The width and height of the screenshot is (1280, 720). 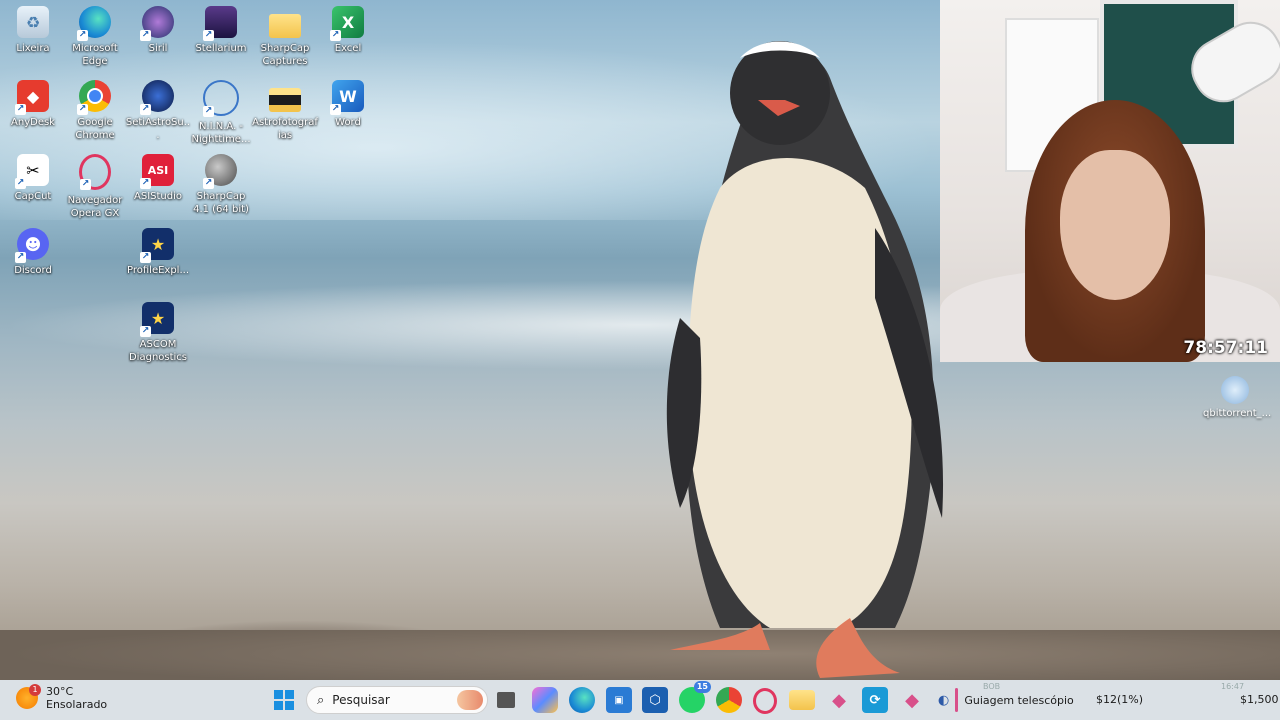 I want to click on desktop-icon-anydesk: ◆ AnyDesk, so click(x=33, y=104).